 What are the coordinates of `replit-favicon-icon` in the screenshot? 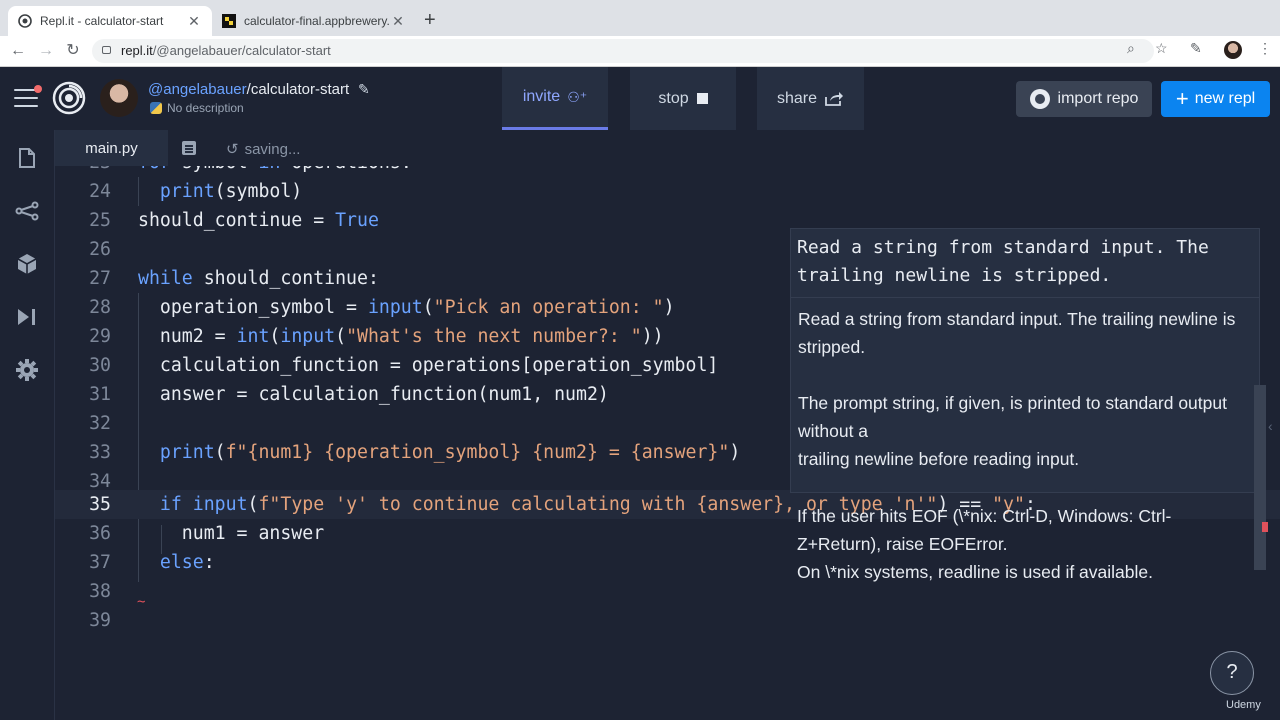 It's located at (25, 21).